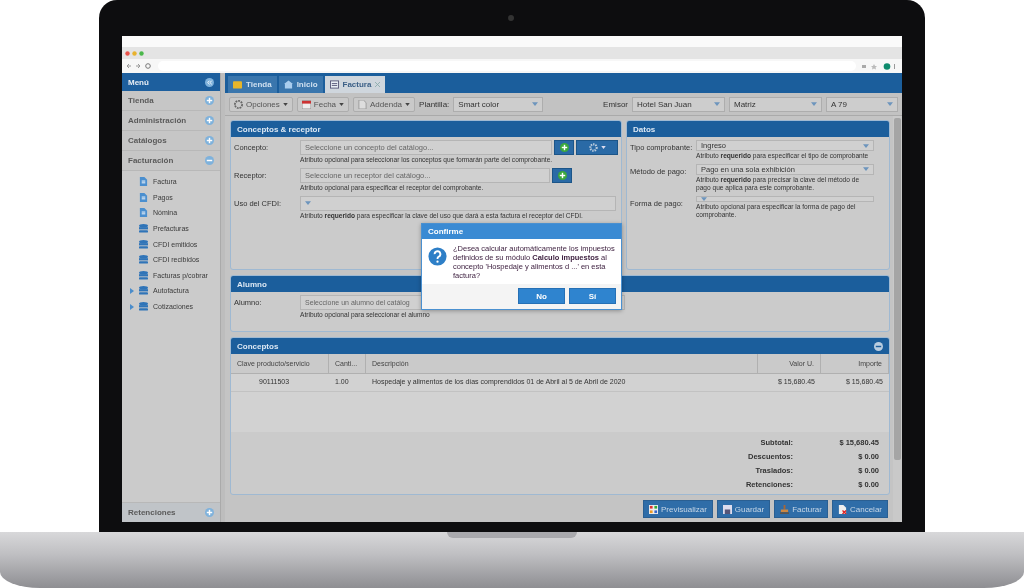 This screenshot has height=588, width=1024. I want to click on tab: Inicio, so click(300, 84).